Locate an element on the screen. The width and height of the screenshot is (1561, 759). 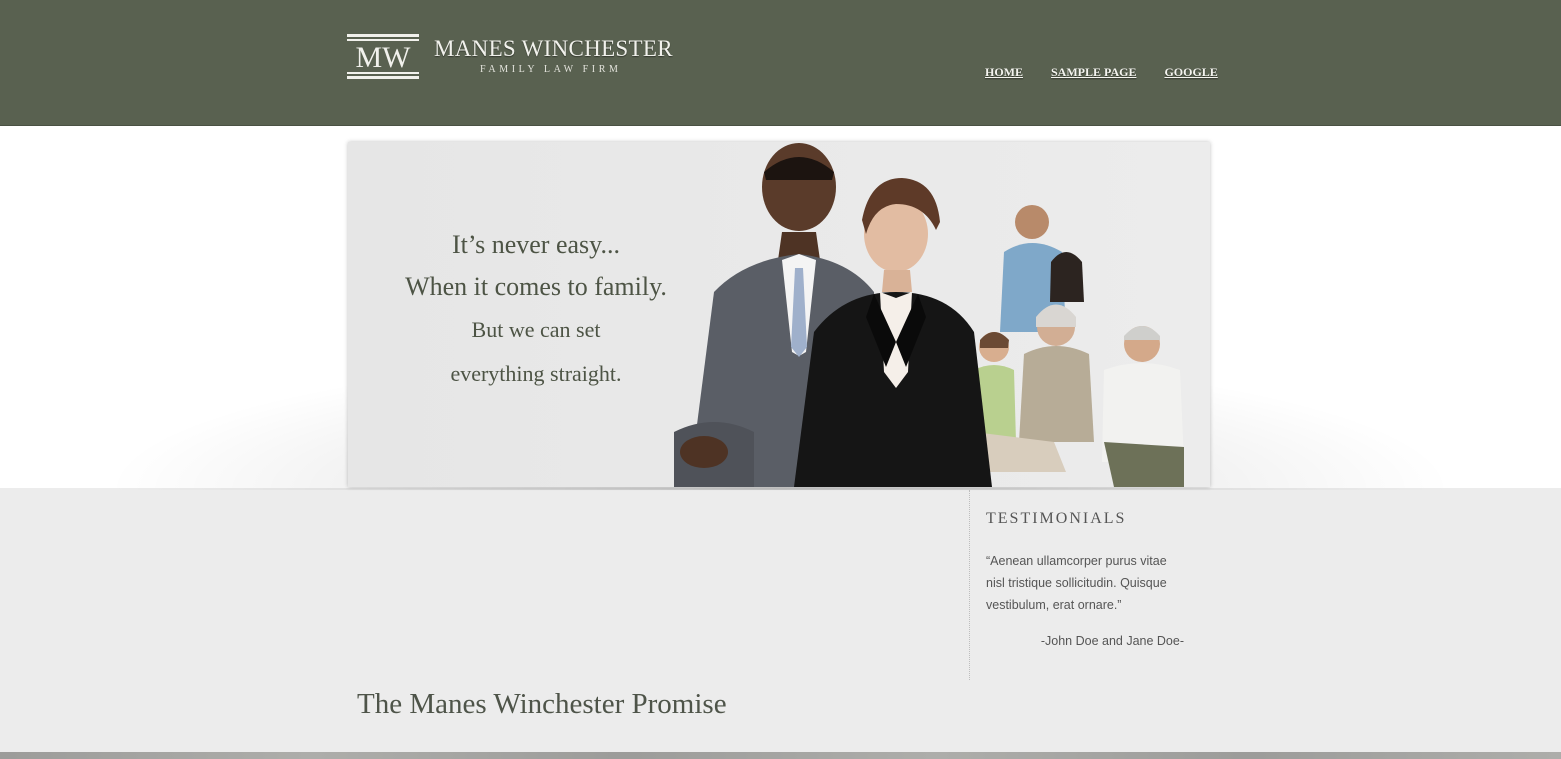
testimonial-author: -John Doe and Jane Doe- is located at coordinates (1112, 641).